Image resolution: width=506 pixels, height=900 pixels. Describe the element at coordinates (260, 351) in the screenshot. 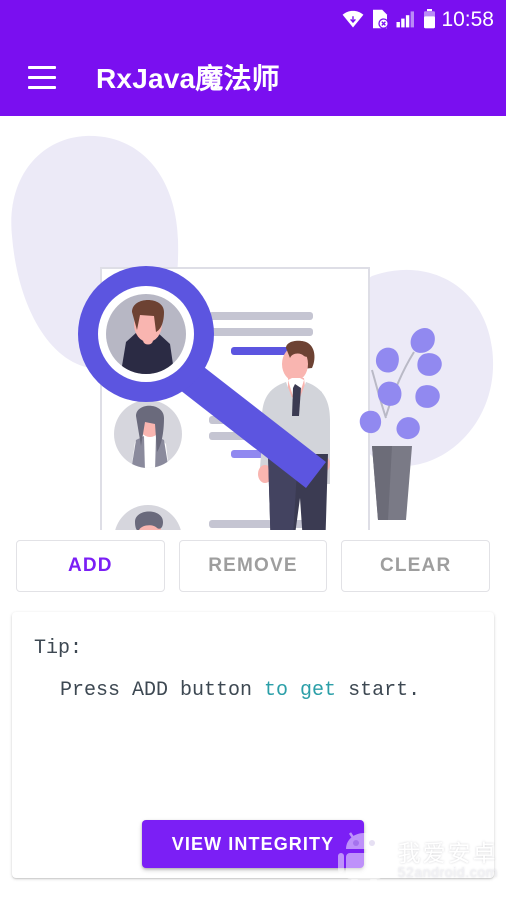

I see `doc-line-1c` at that location.